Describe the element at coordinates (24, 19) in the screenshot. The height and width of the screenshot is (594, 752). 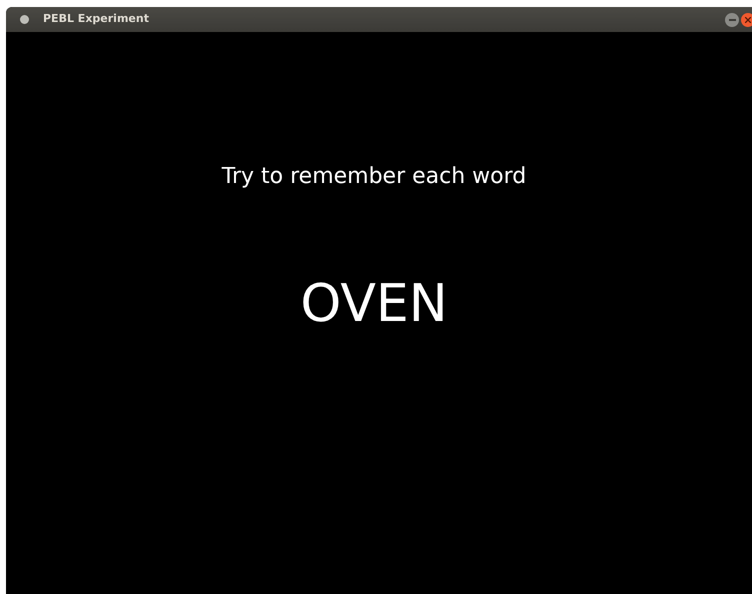
I see `window-menu-icon` at that location.